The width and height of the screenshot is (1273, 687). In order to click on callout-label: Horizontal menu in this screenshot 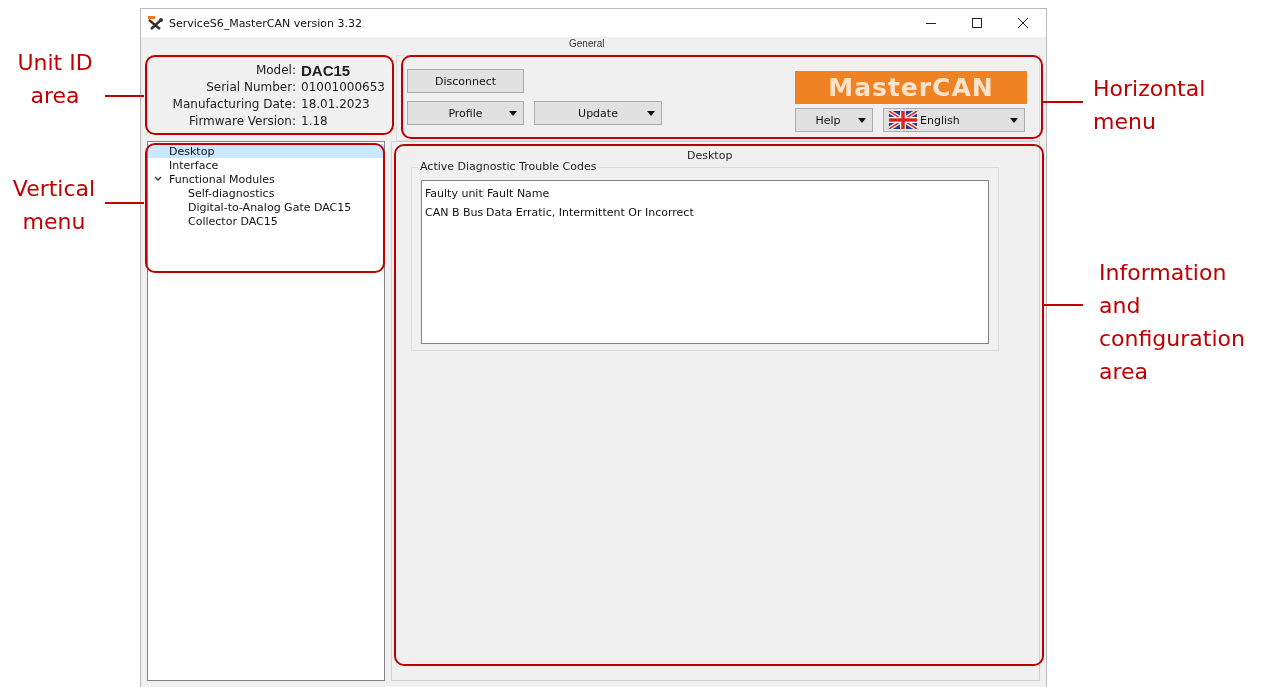, I will do `click(1150, 105)`.